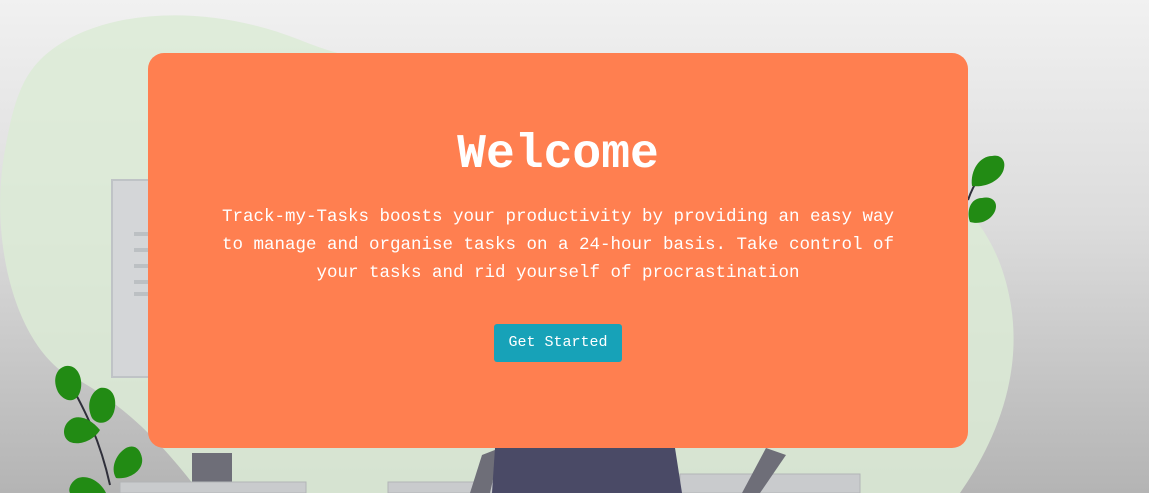  I want to click on get-started-button: Get Started, so click(558, 343).